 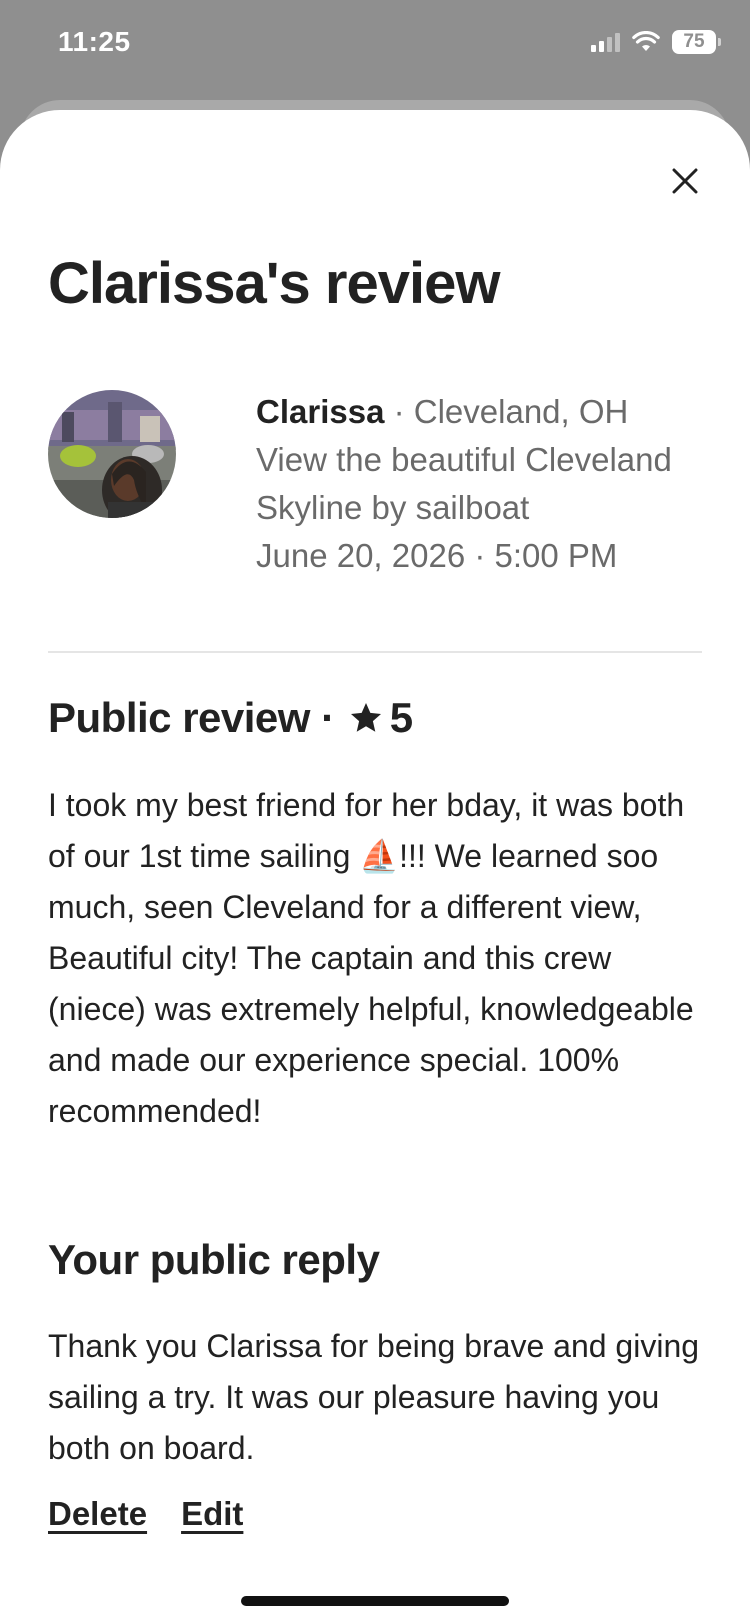 I want to click on public-review-title: Public review, so click(x=179, y=717).